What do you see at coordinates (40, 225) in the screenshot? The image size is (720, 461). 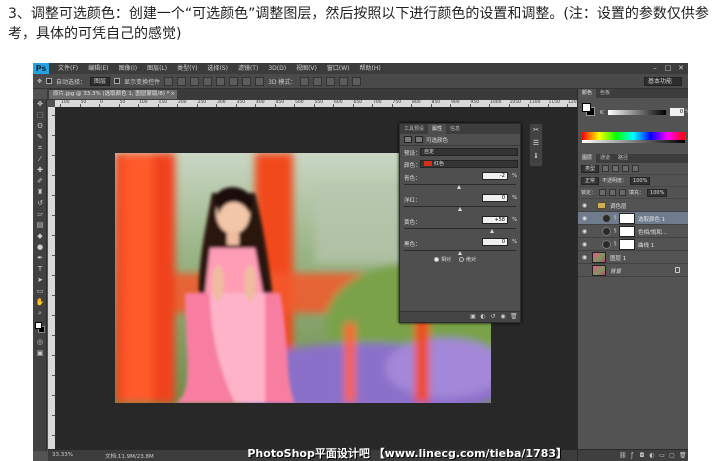 I see `gradient-icon: ▤` at bounding box center [40, 225].